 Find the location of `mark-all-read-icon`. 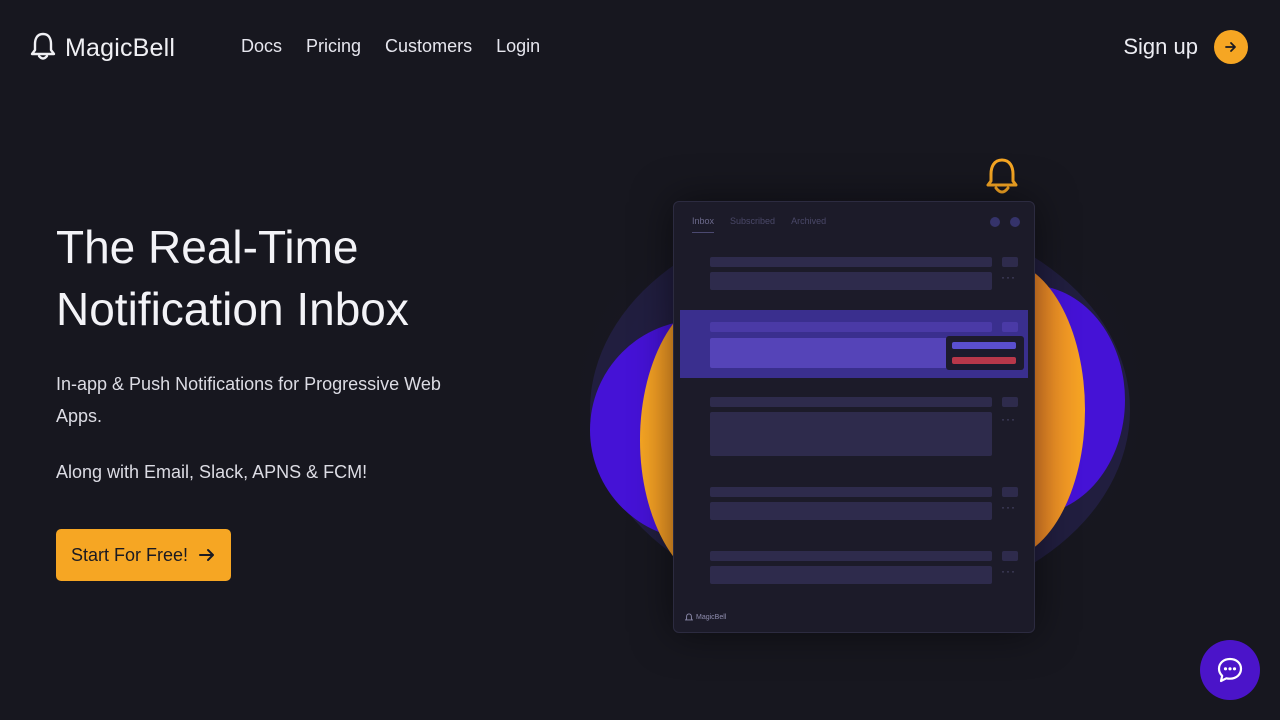

mark-all-read-icon is located at coordinates (995, 222).